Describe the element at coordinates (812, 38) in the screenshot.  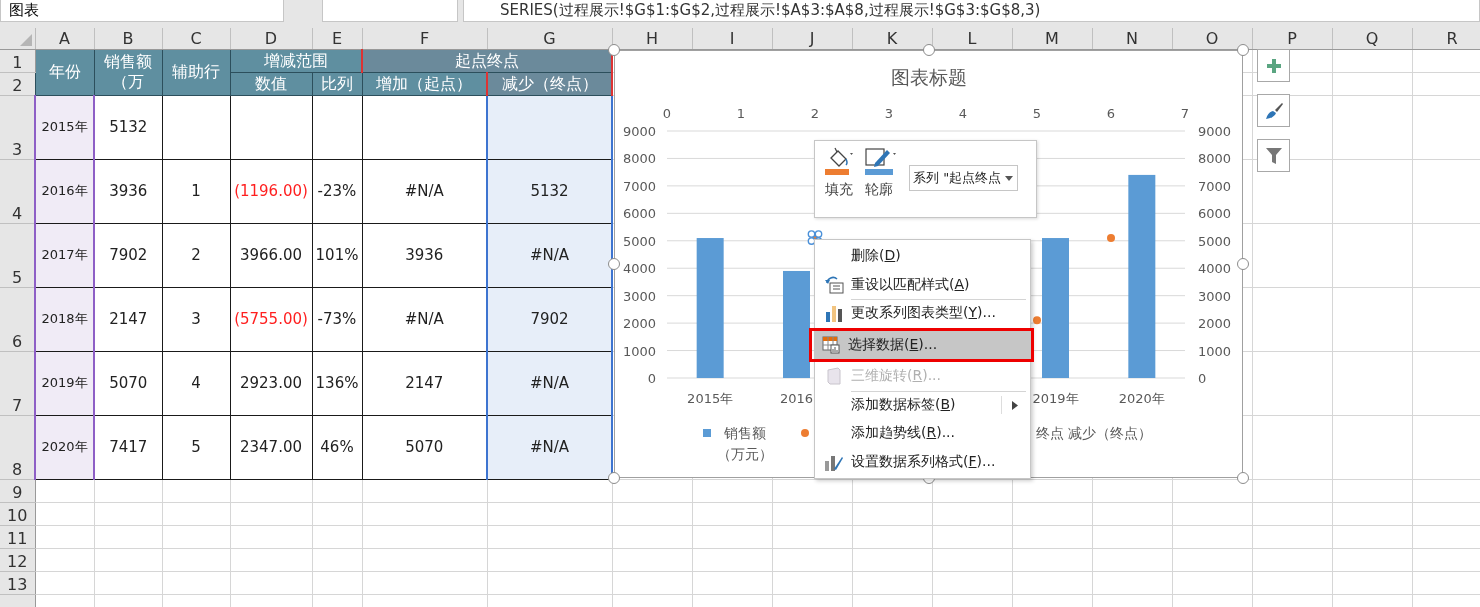
I see `column-header: J` at that location.